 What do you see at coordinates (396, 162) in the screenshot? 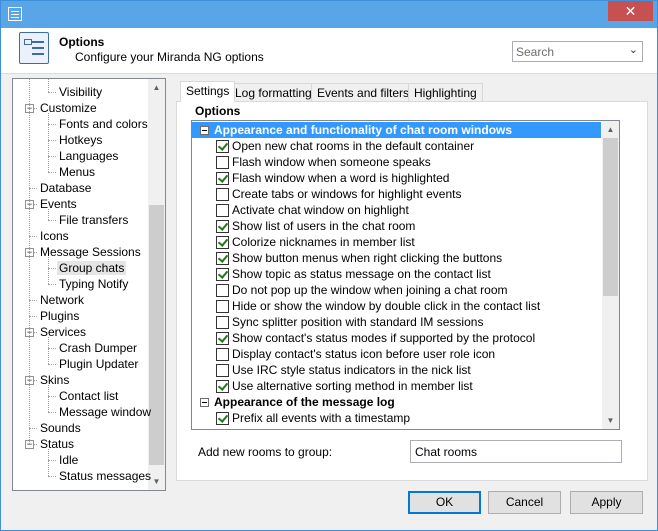
I see `option-item: Flash window when someone speaks` at bounding box center [396, 162].